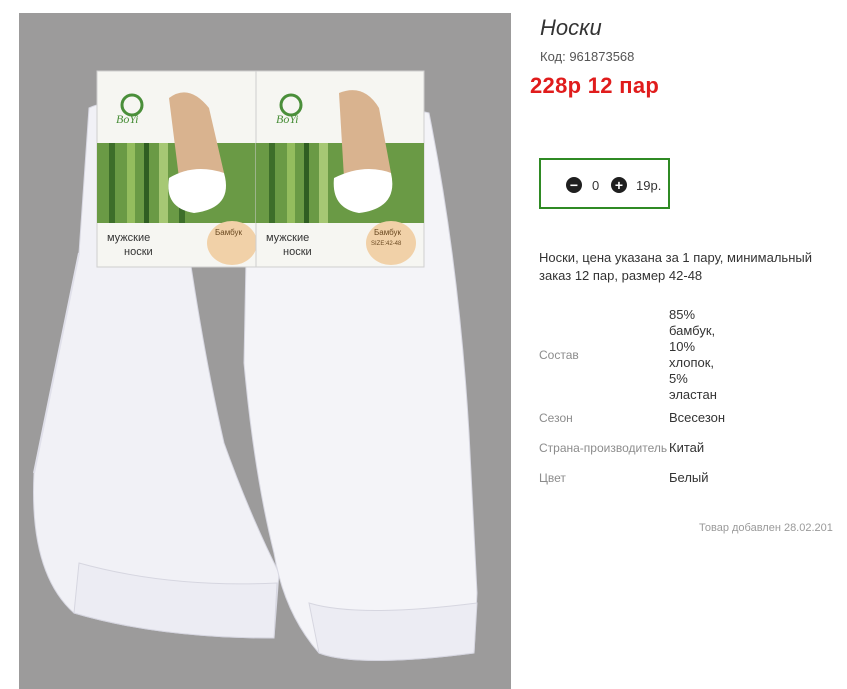 The image size is (847, 689). I want to click on date-added: Товар добавлен 28.02.201, so click(766, 528).